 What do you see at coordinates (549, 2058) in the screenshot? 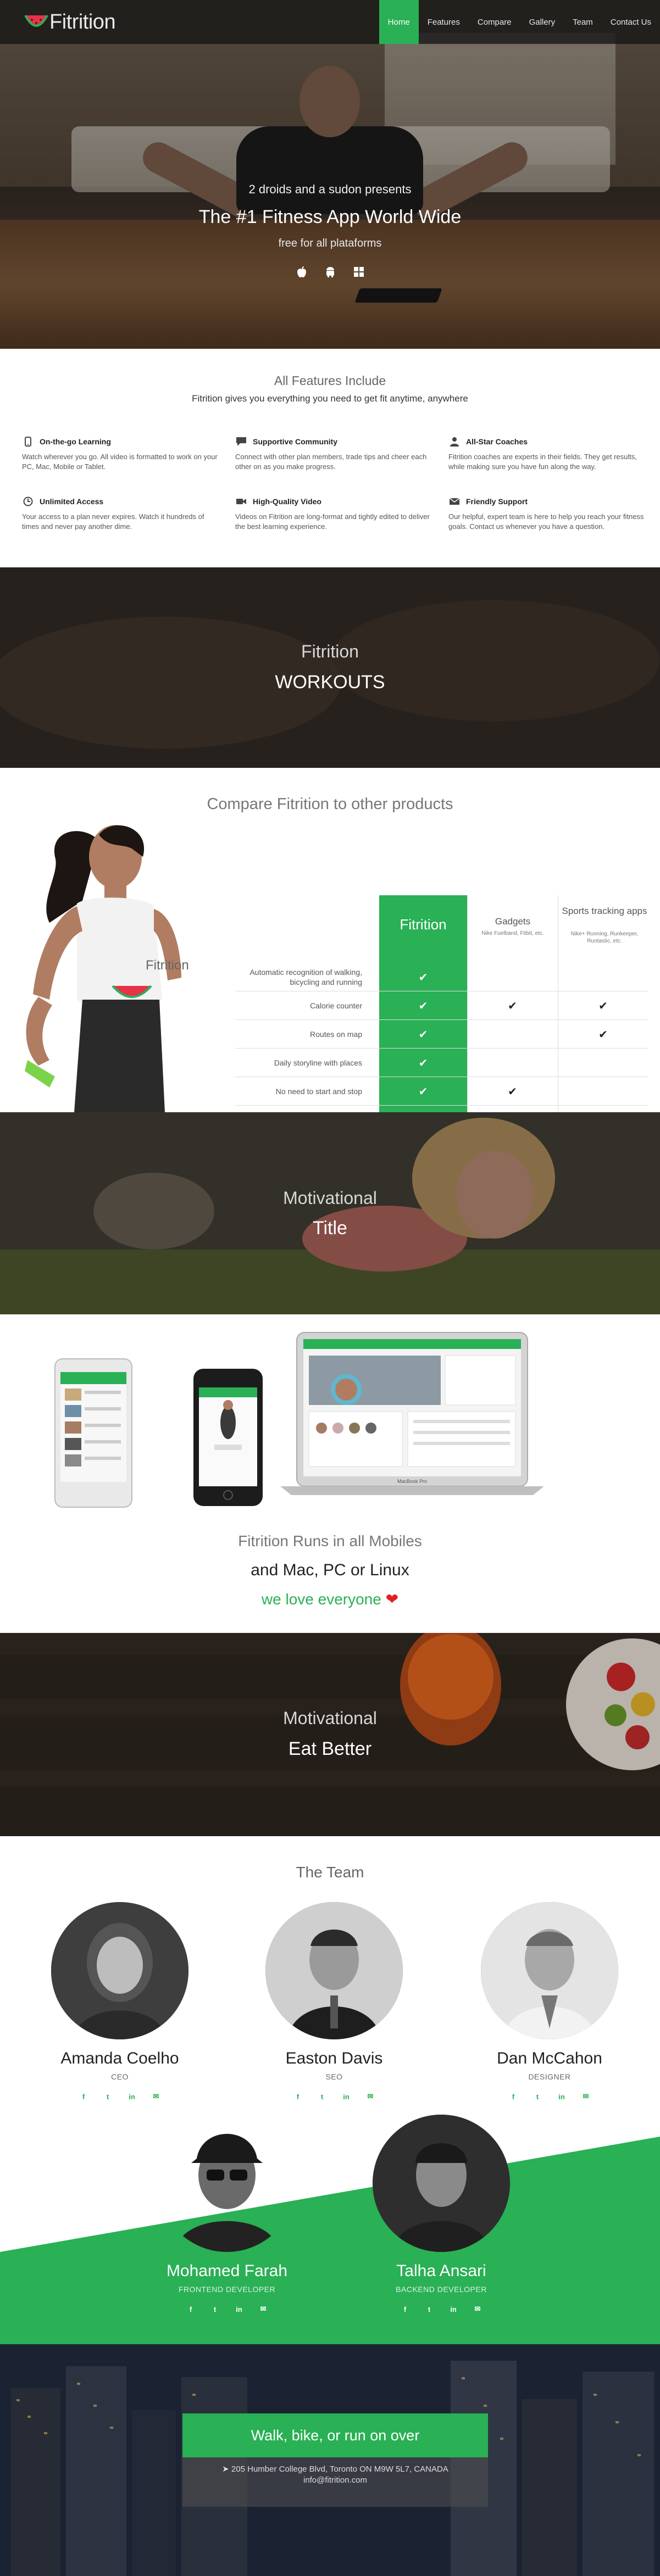
I see `member-name: Dan McCahon` at bounding box center [549, 2058].